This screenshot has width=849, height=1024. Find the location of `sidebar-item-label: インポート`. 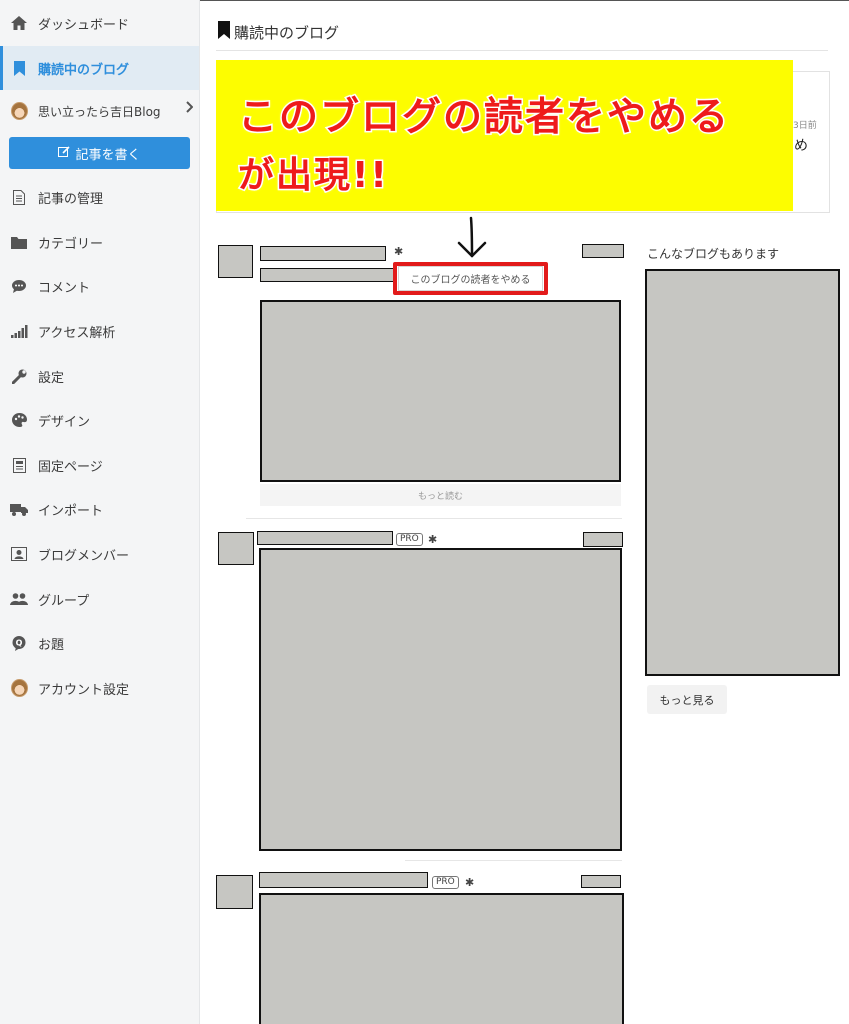

sidebar-item-label: インポート is located at coordinates (71, 511).